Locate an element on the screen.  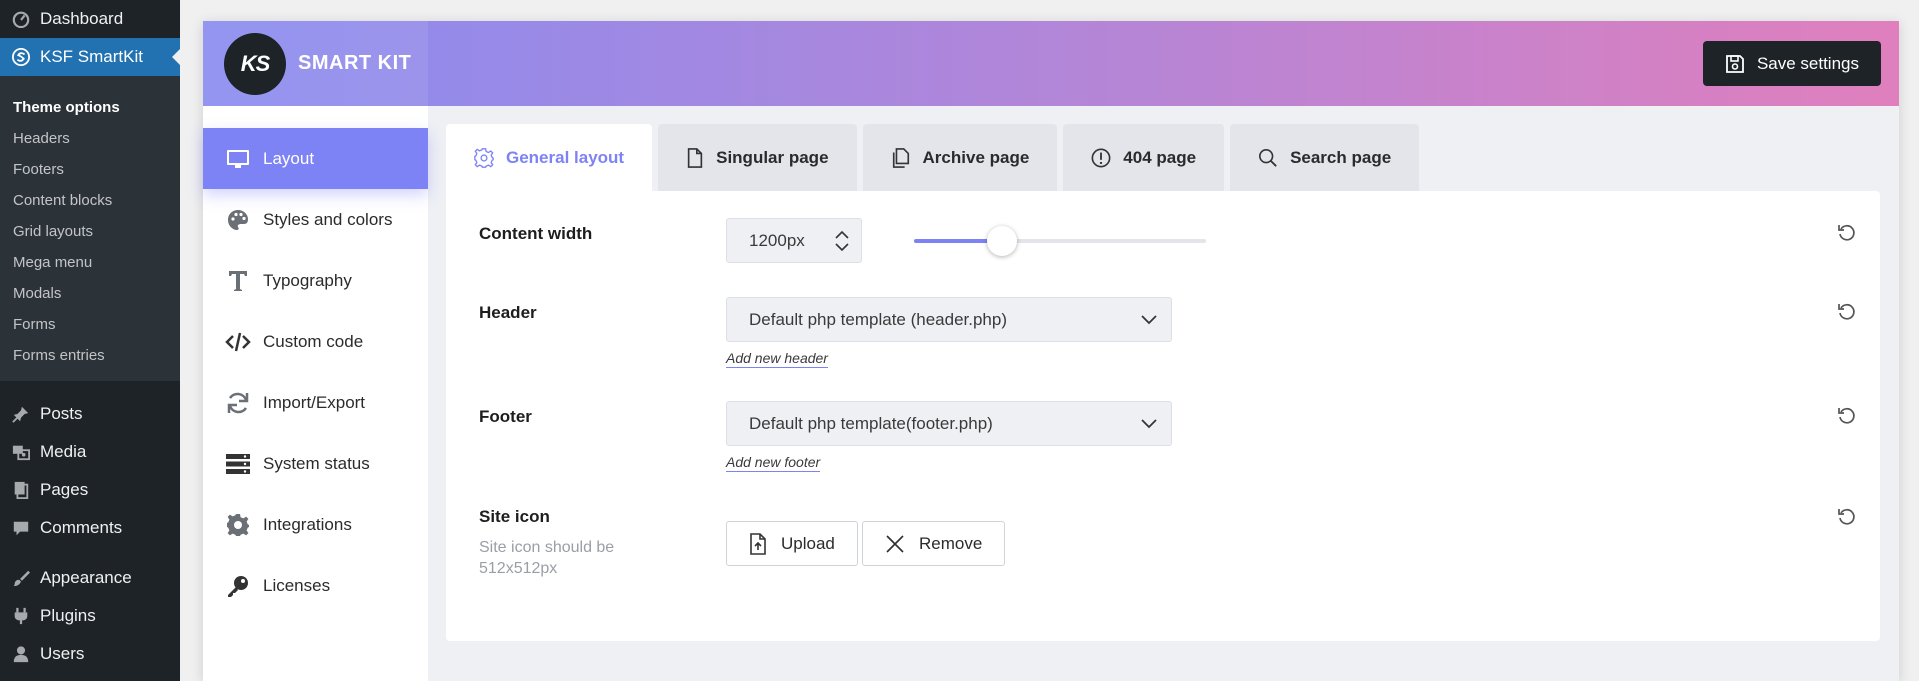
wp-menu-media: Media is located at coordinates (90, 452).